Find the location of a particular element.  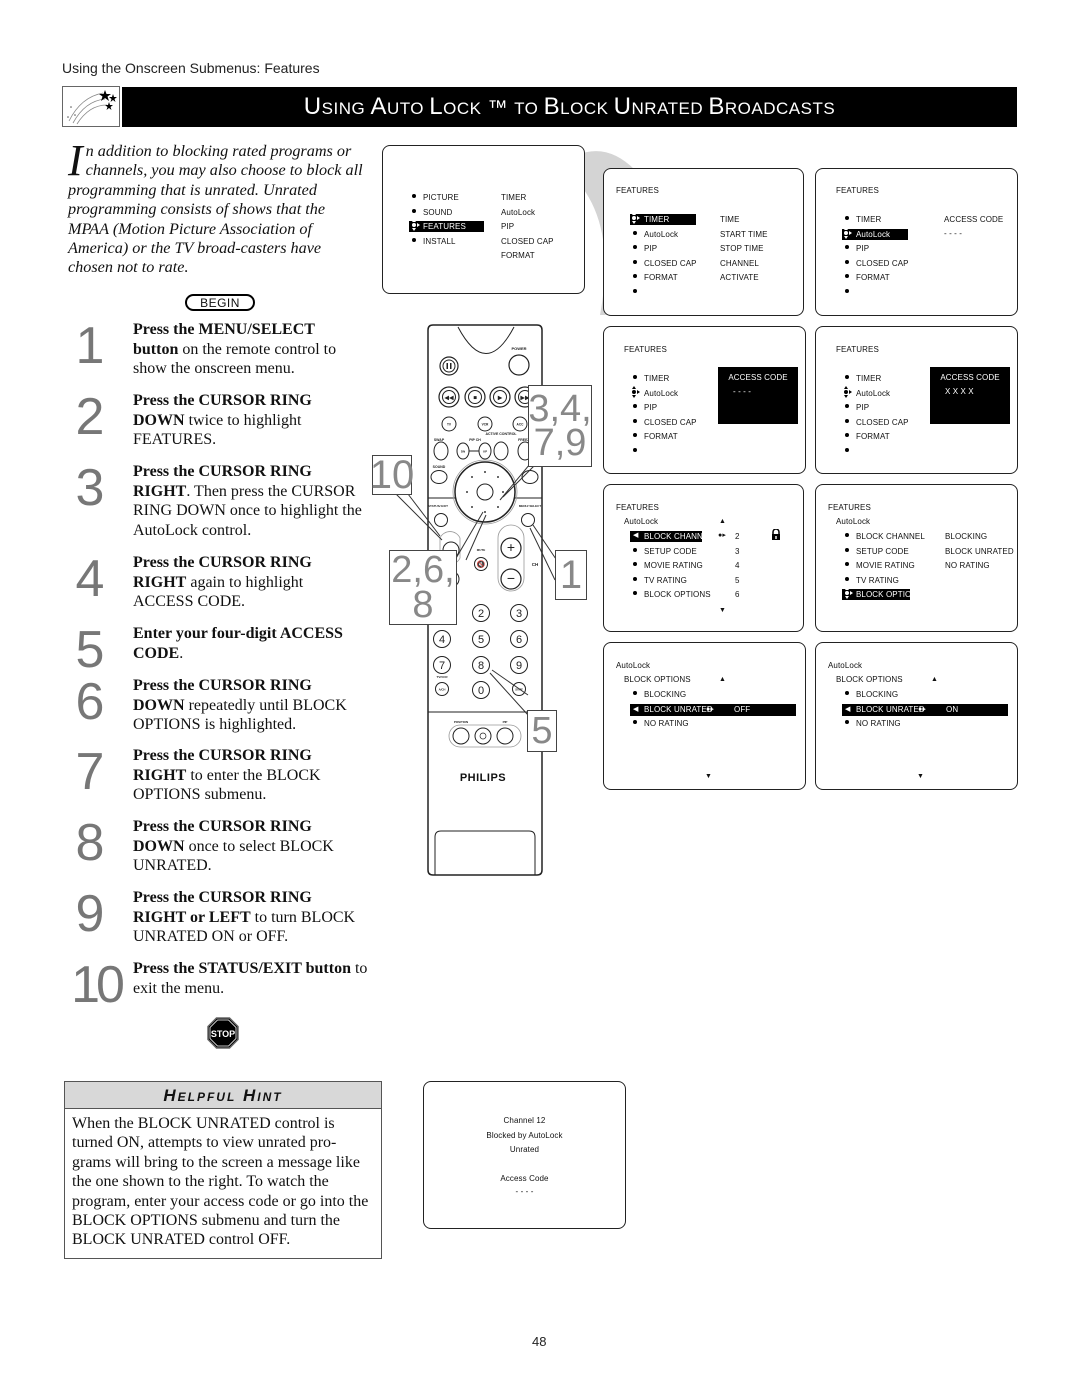

title-part: to is located at coordinates (529, 108).